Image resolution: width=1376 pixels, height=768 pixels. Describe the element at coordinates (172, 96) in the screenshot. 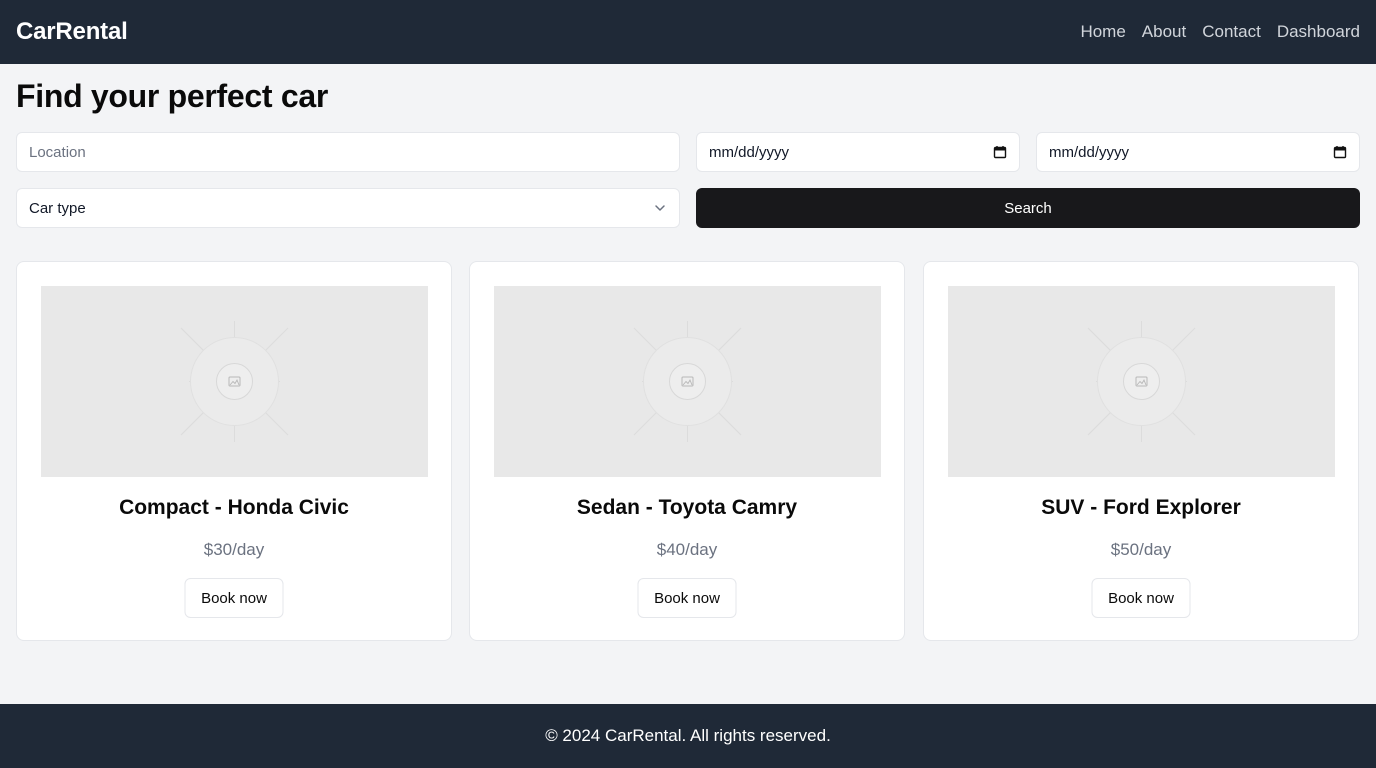

I see `page-title: Find your perfect car` at that location.